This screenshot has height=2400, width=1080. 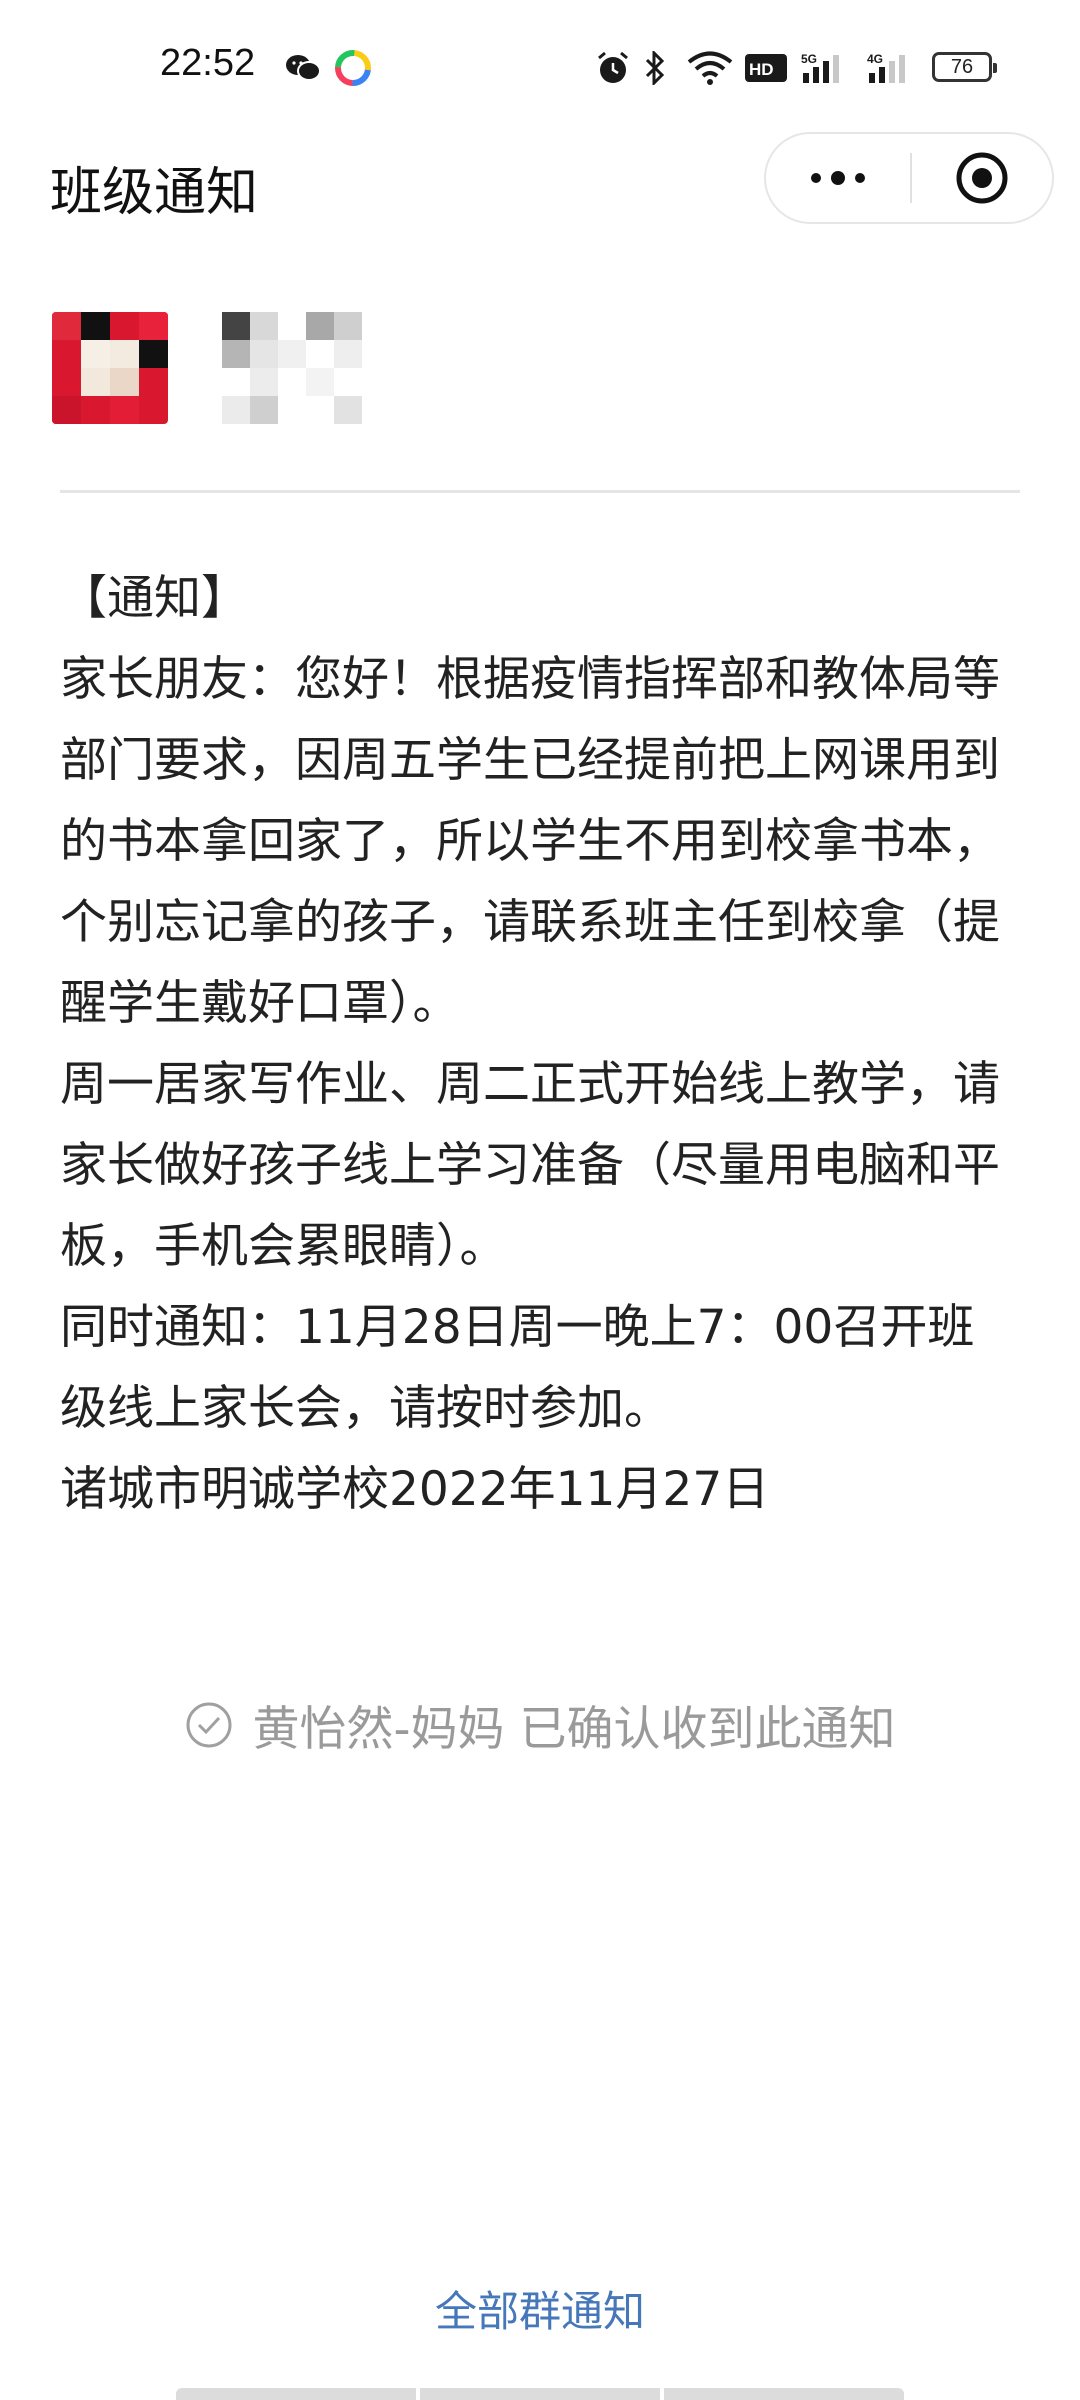 I want to click on battery-icon: 76, so click(x=964, y=67).